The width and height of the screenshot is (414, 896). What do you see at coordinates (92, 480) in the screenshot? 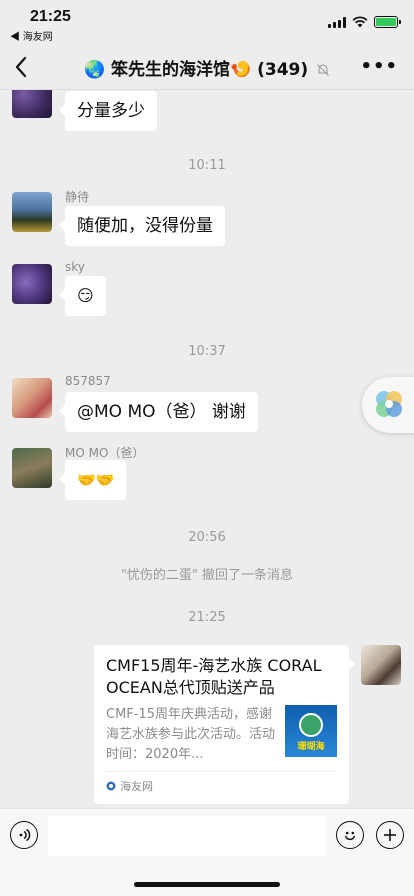
I see `message-bubble: 🤝🤝` at bounding box center [92, 480].